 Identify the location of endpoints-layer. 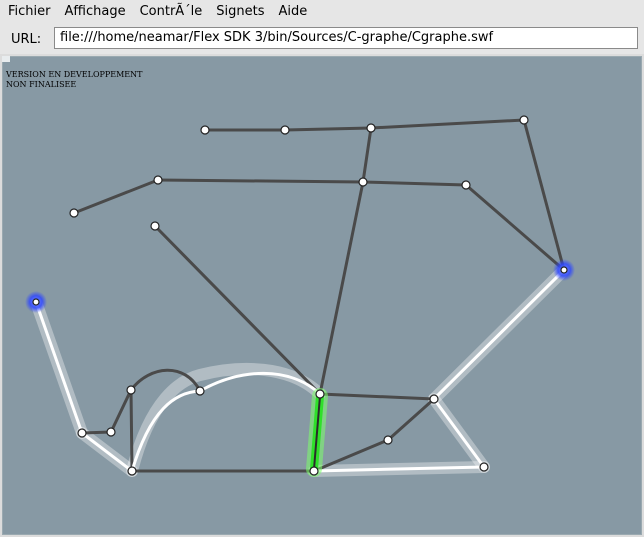
(300, 286).